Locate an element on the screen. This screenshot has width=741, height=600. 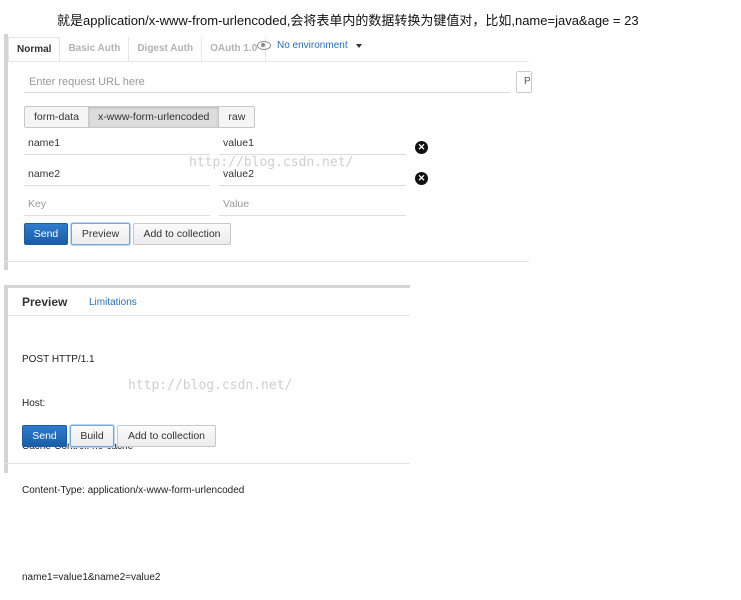
param-key-input: name1 is located at coordinates (117, 143).